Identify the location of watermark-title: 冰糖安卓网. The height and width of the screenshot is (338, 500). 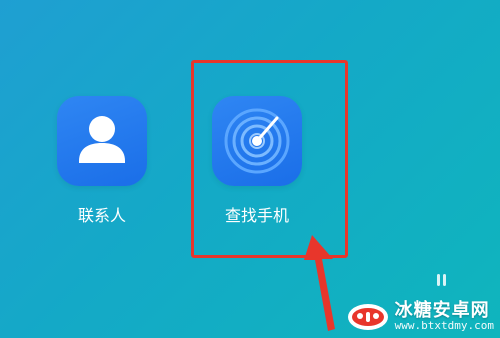
(442, 310).